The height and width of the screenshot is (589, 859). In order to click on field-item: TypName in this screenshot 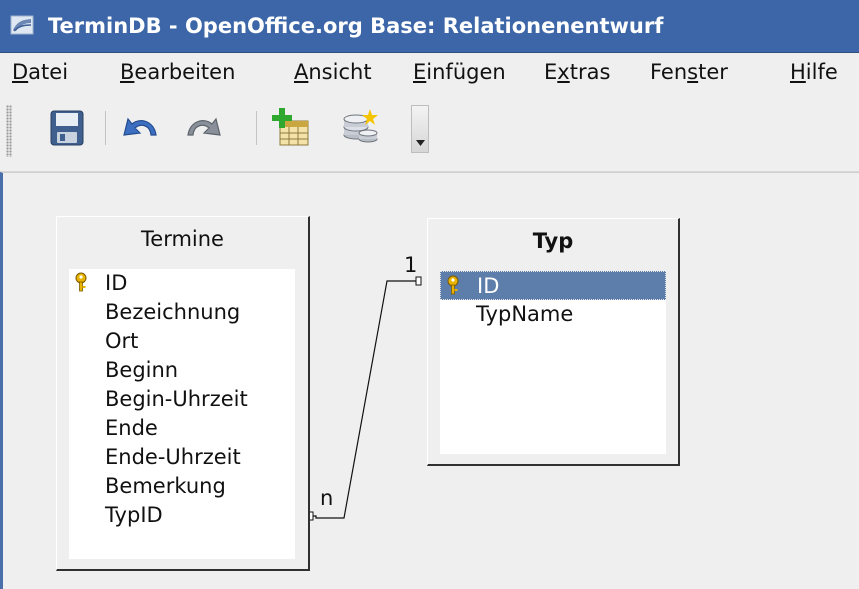, I will do `click(553, 314)`.